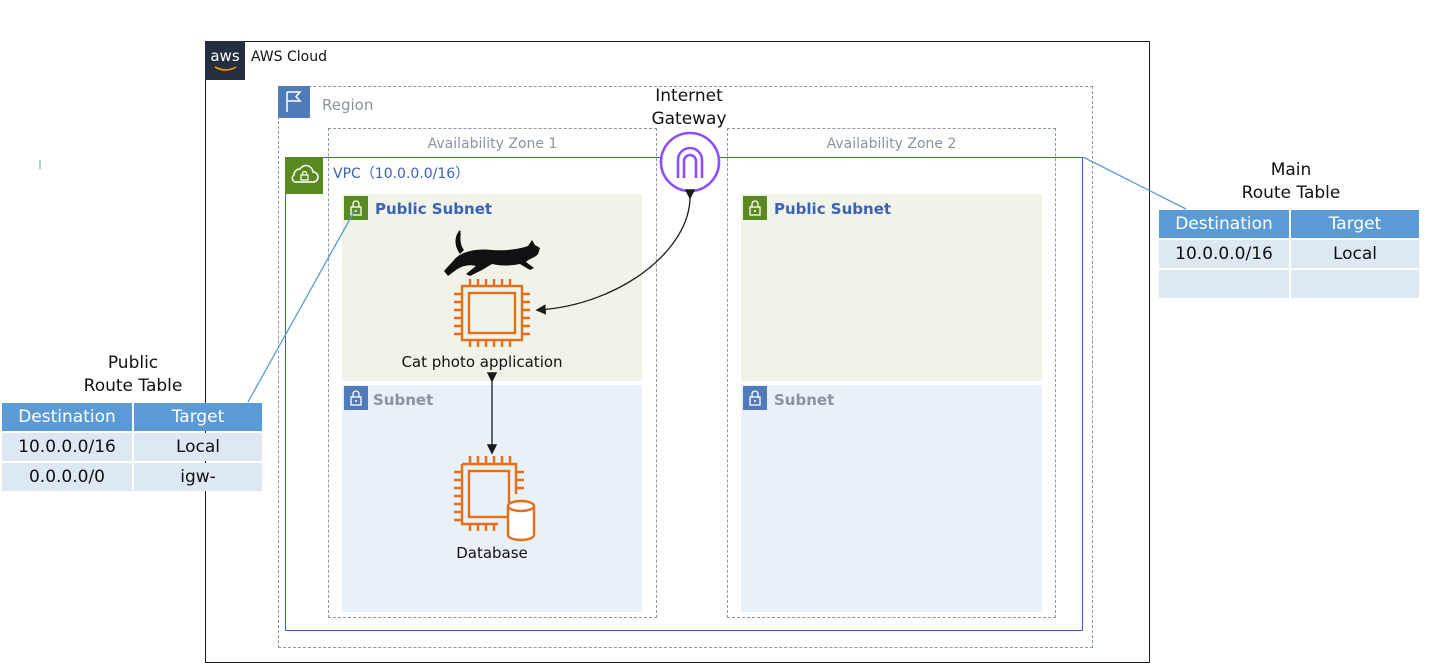  I want to click on public-rt-title-line1: Public, so click(133, 363).